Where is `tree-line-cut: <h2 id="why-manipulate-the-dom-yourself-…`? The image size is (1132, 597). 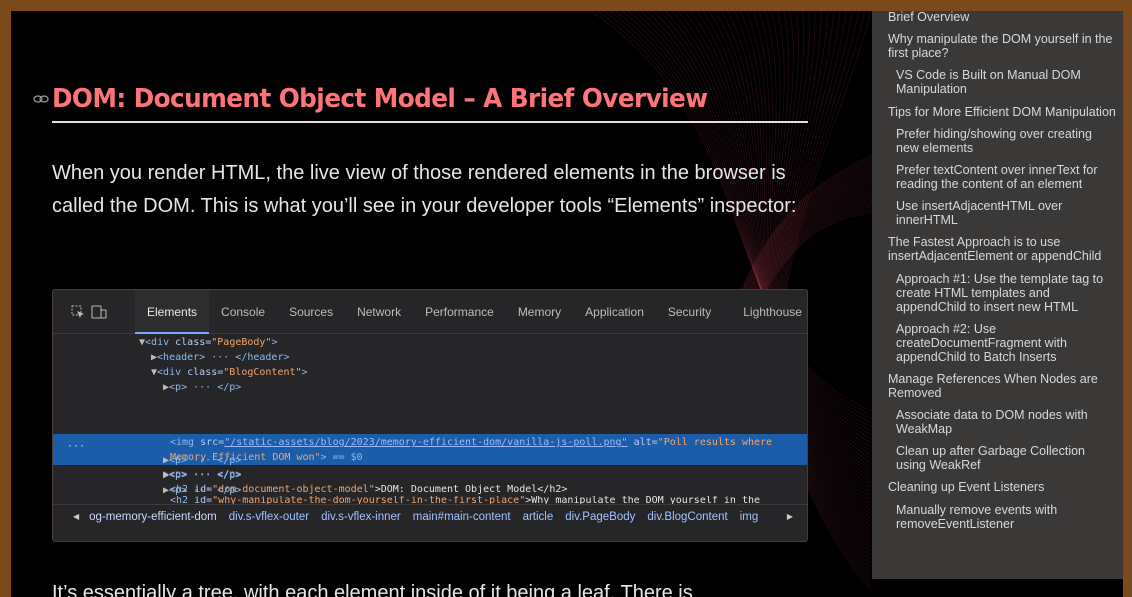
tree-line-cut: <h2 id="why-manipulate-the-dom-yourself-… is located at coordinates (465, 500).